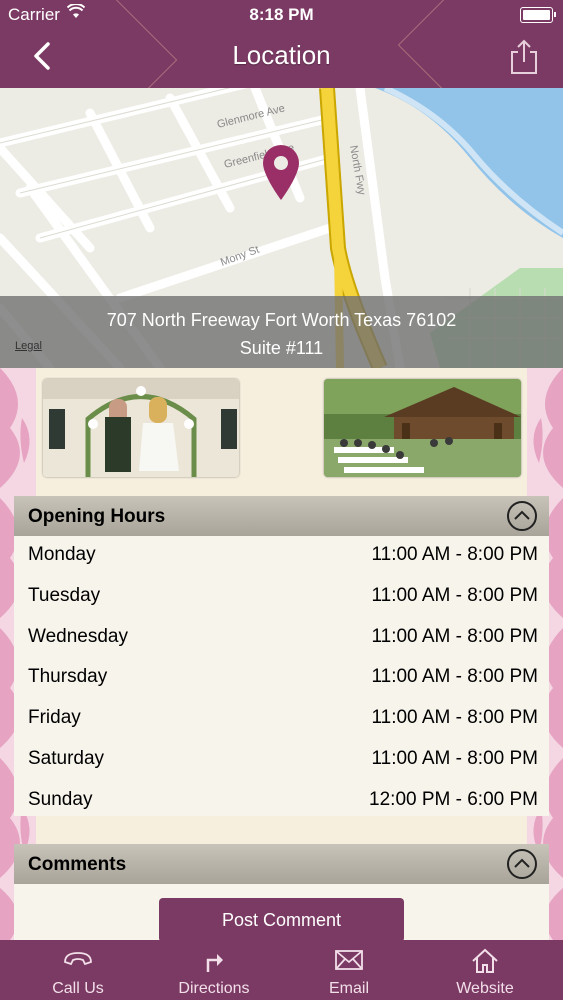 Image resolution: width=563 pixels, height=1000 pixels. Describe the element at coordinates (54, 718) in the screenshot. I see `day-label: Friday` at that location.